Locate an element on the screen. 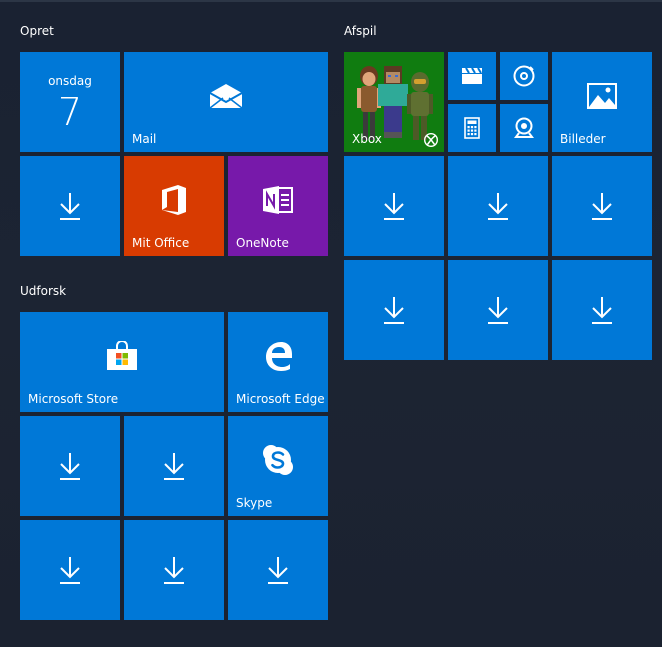  calculator-icon is located at coordinates (472, 128).